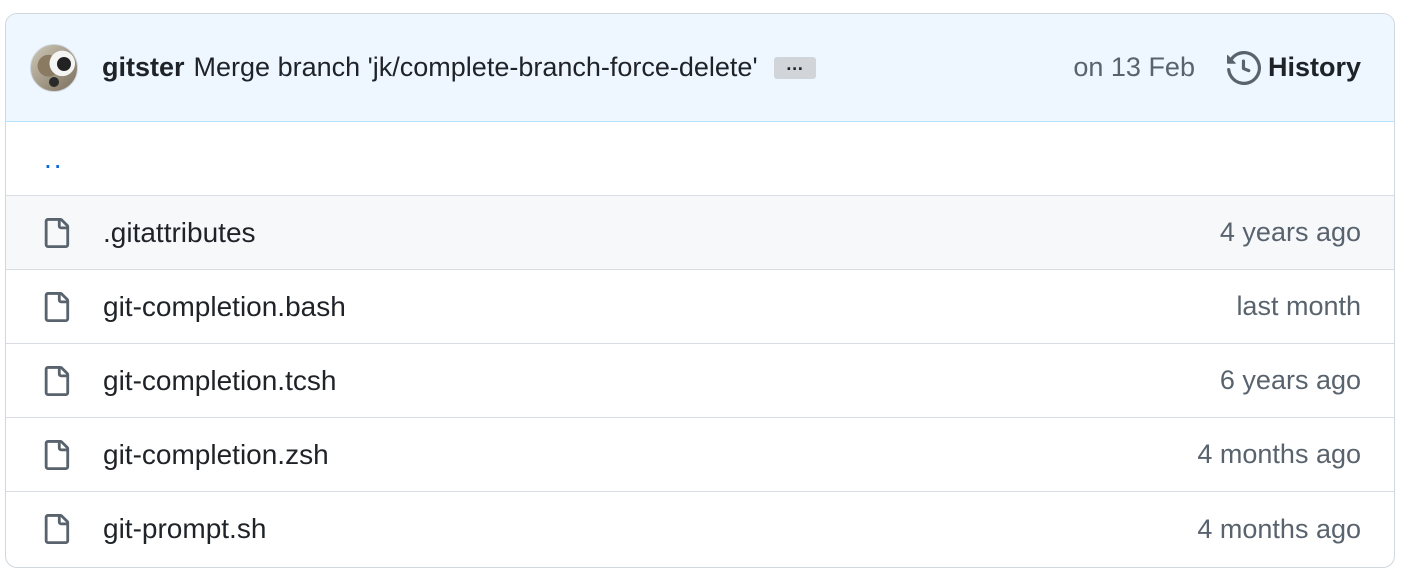 Image resolution: width=1412 pixels, height=580 pixels. What do you see at coordinates (1243, 67) in the screenshot?
I see `history-icon` at bounding box center [1243, 67].